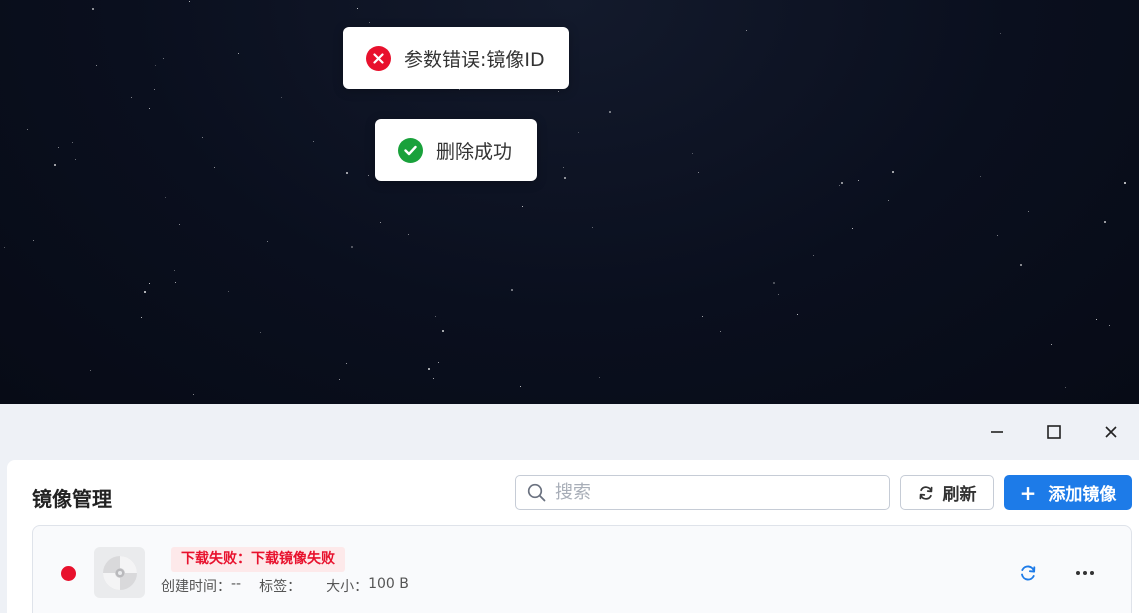 The height and width of the screenshot is (613, 1139). I want to click on plus-icon: +, so click(1028, 492).